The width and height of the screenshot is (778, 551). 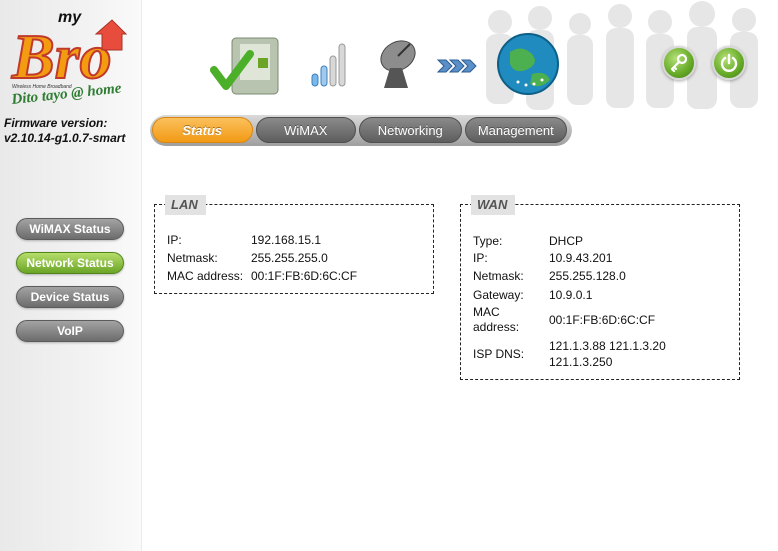 What do you see at coordinates (185, 205) in the screenshot?
I see `lan-title: LAN` at bounding box center [185, 205].